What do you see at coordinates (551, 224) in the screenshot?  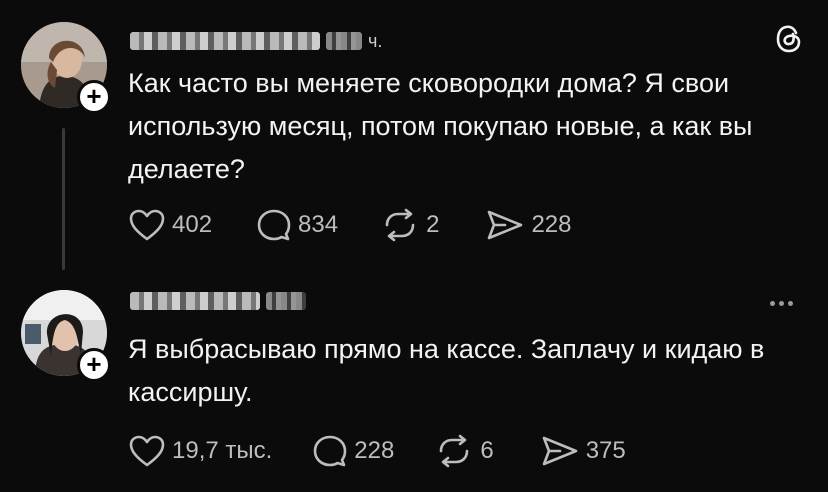 I see `share-count: 228` at bounding box center [551, 224].